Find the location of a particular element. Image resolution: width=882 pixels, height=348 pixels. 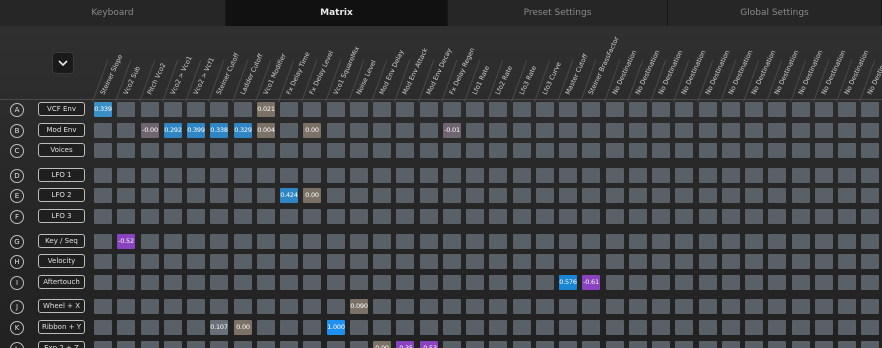

matrix-cell-value: 1.000 is located at coordinates (336, 327).